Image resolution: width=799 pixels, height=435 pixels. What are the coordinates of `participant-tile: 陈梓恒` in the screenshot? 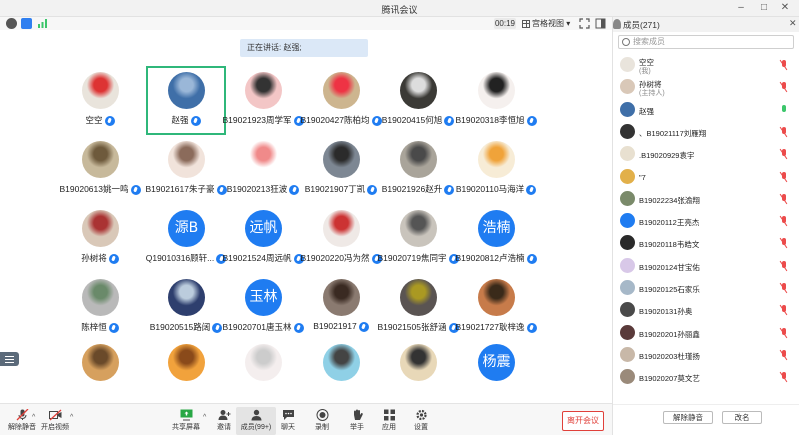 It's located at (100, 307).